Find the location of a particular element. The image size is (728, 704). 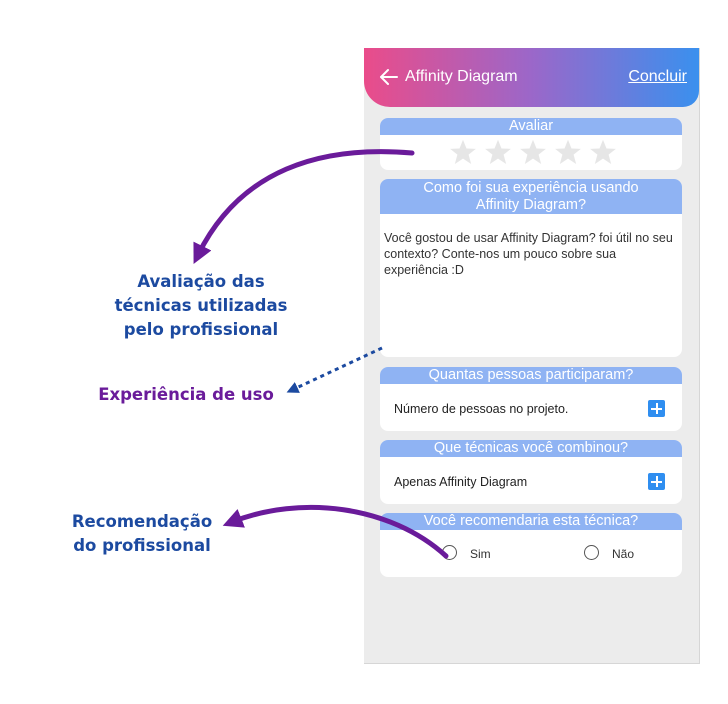

rating-annotation-line3: pelo profissional is located at coordinates (201, 329).